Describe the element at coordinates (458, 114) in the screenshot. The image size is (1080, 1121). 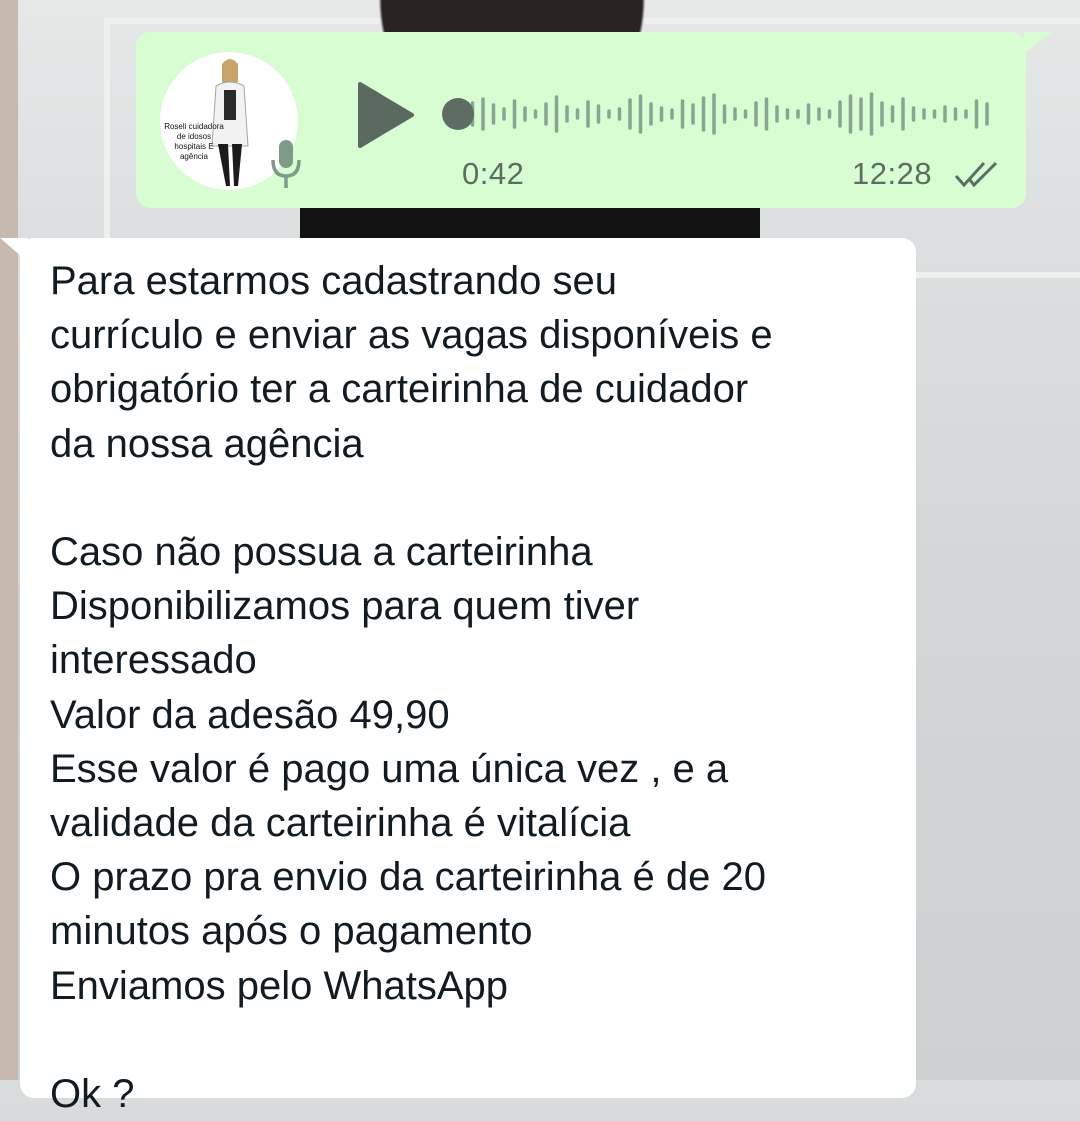
I see `waveform-progress-knob` at that location.